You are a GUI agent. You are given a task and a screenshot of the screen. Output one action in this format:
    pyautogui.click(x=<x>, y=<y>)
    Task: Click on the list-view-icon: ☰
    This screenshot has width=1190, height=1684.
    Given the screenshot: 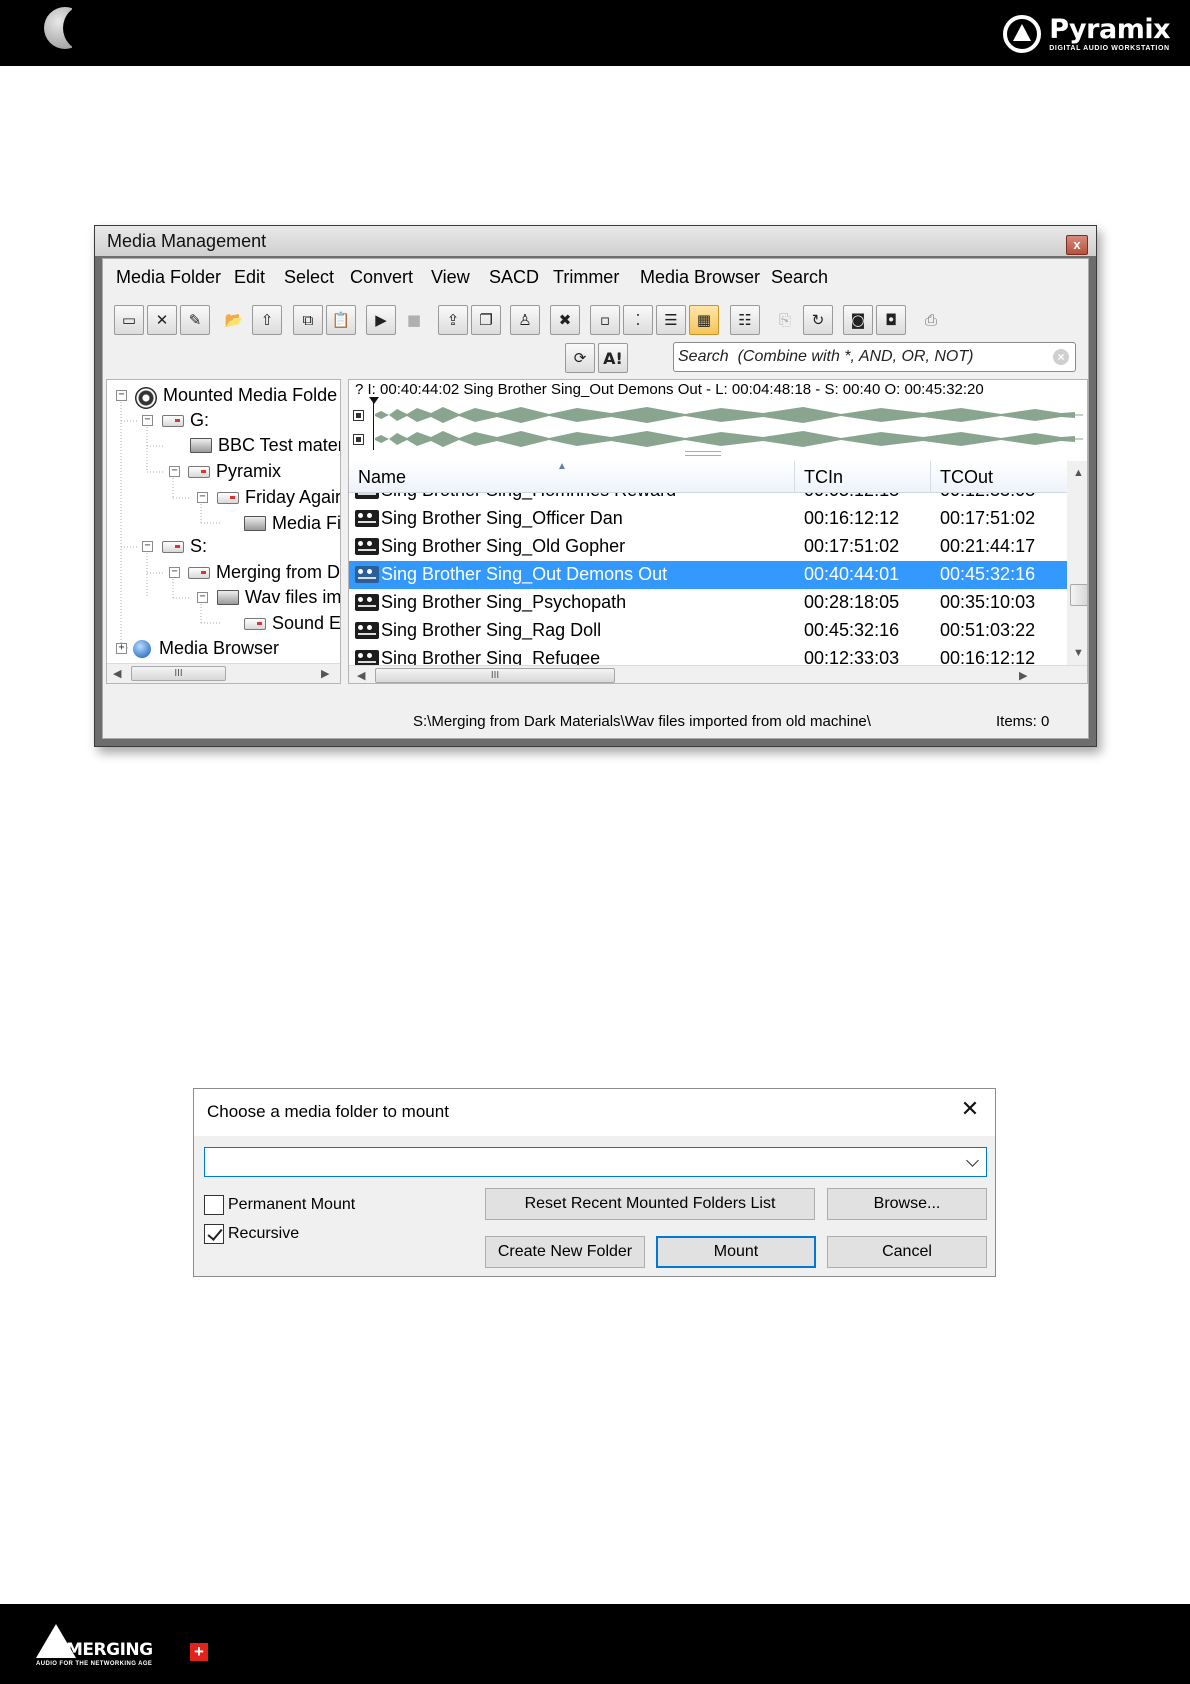 What is the action you would take?
    pyautogui.click(x=671, y=320)
    